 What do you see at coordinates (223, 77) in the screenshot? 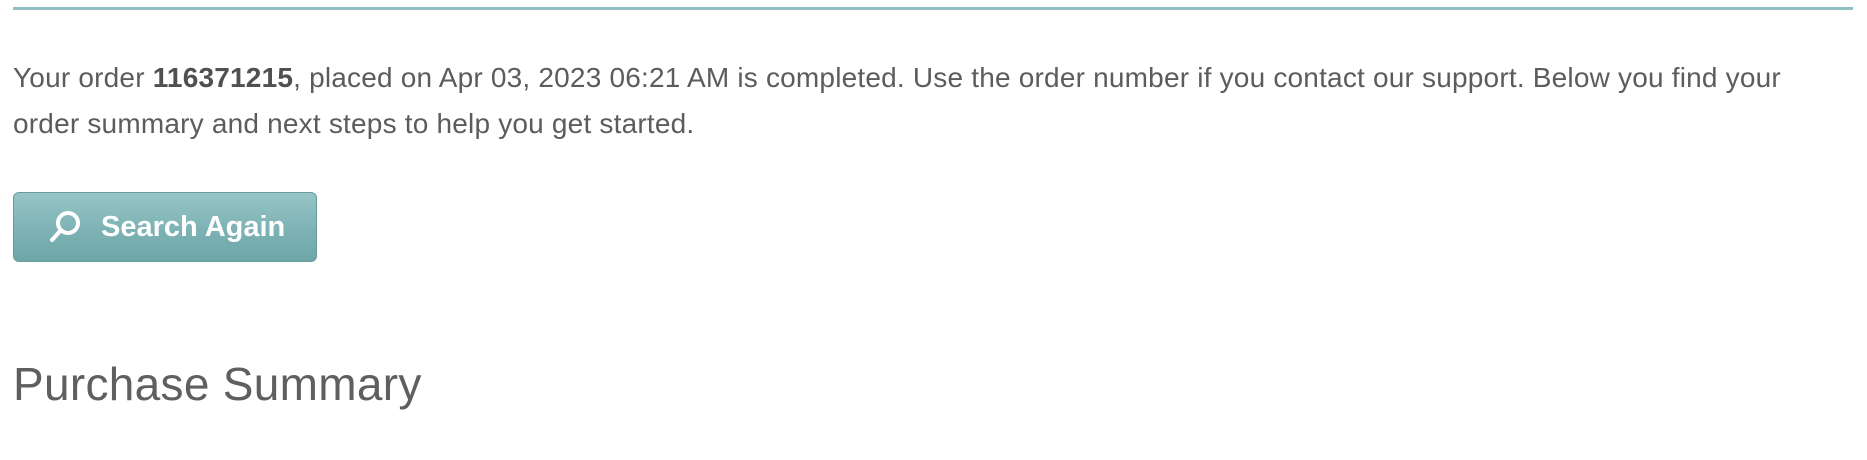
I see `order-number: 116371215` at bounding box center [223, 77].